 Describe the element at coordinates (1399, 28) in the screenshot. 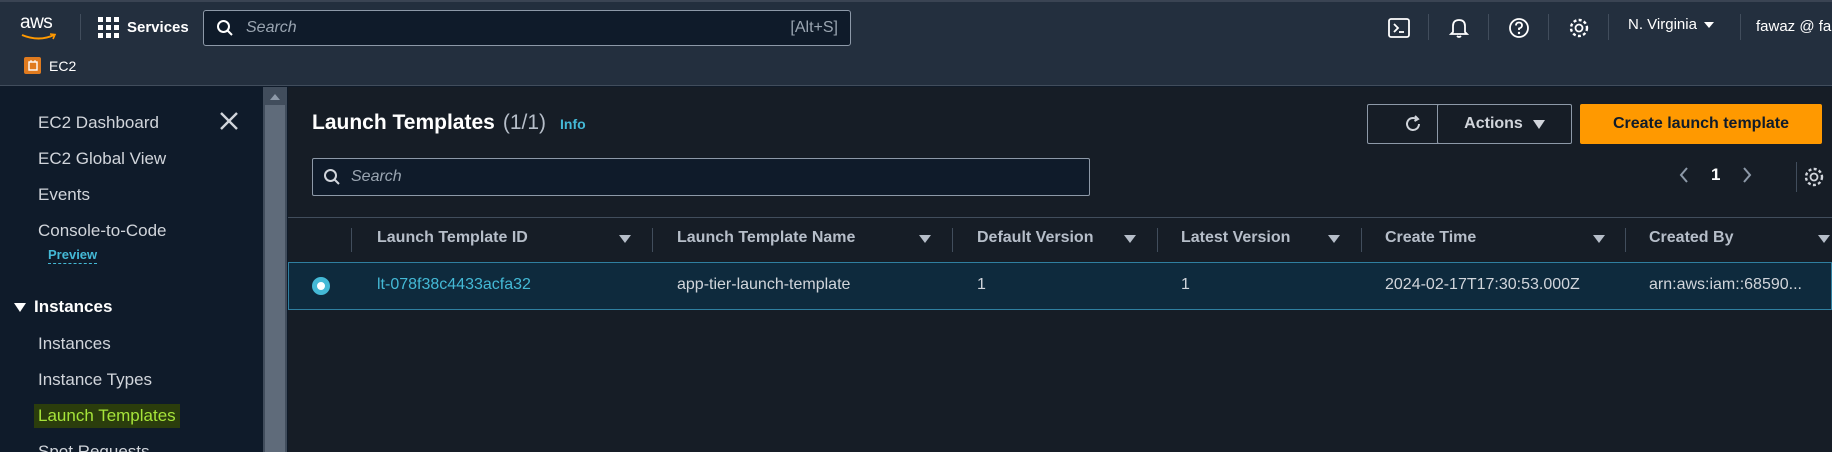

I see `cloudshell-icon` at that location.